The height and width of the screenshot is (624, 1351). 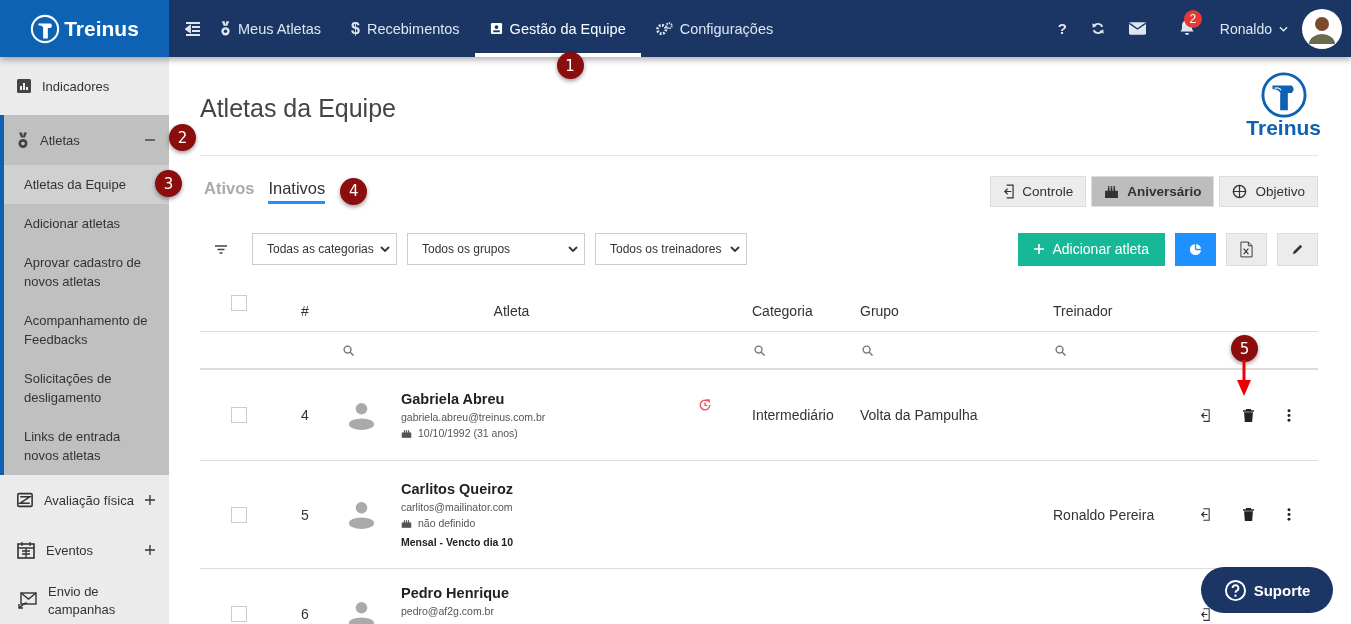 What do you see at coordinates (1104, 514) in the screenshot?
I see `coach-cell: Ronaldo Pereira` at bounding box center [1104, 514].